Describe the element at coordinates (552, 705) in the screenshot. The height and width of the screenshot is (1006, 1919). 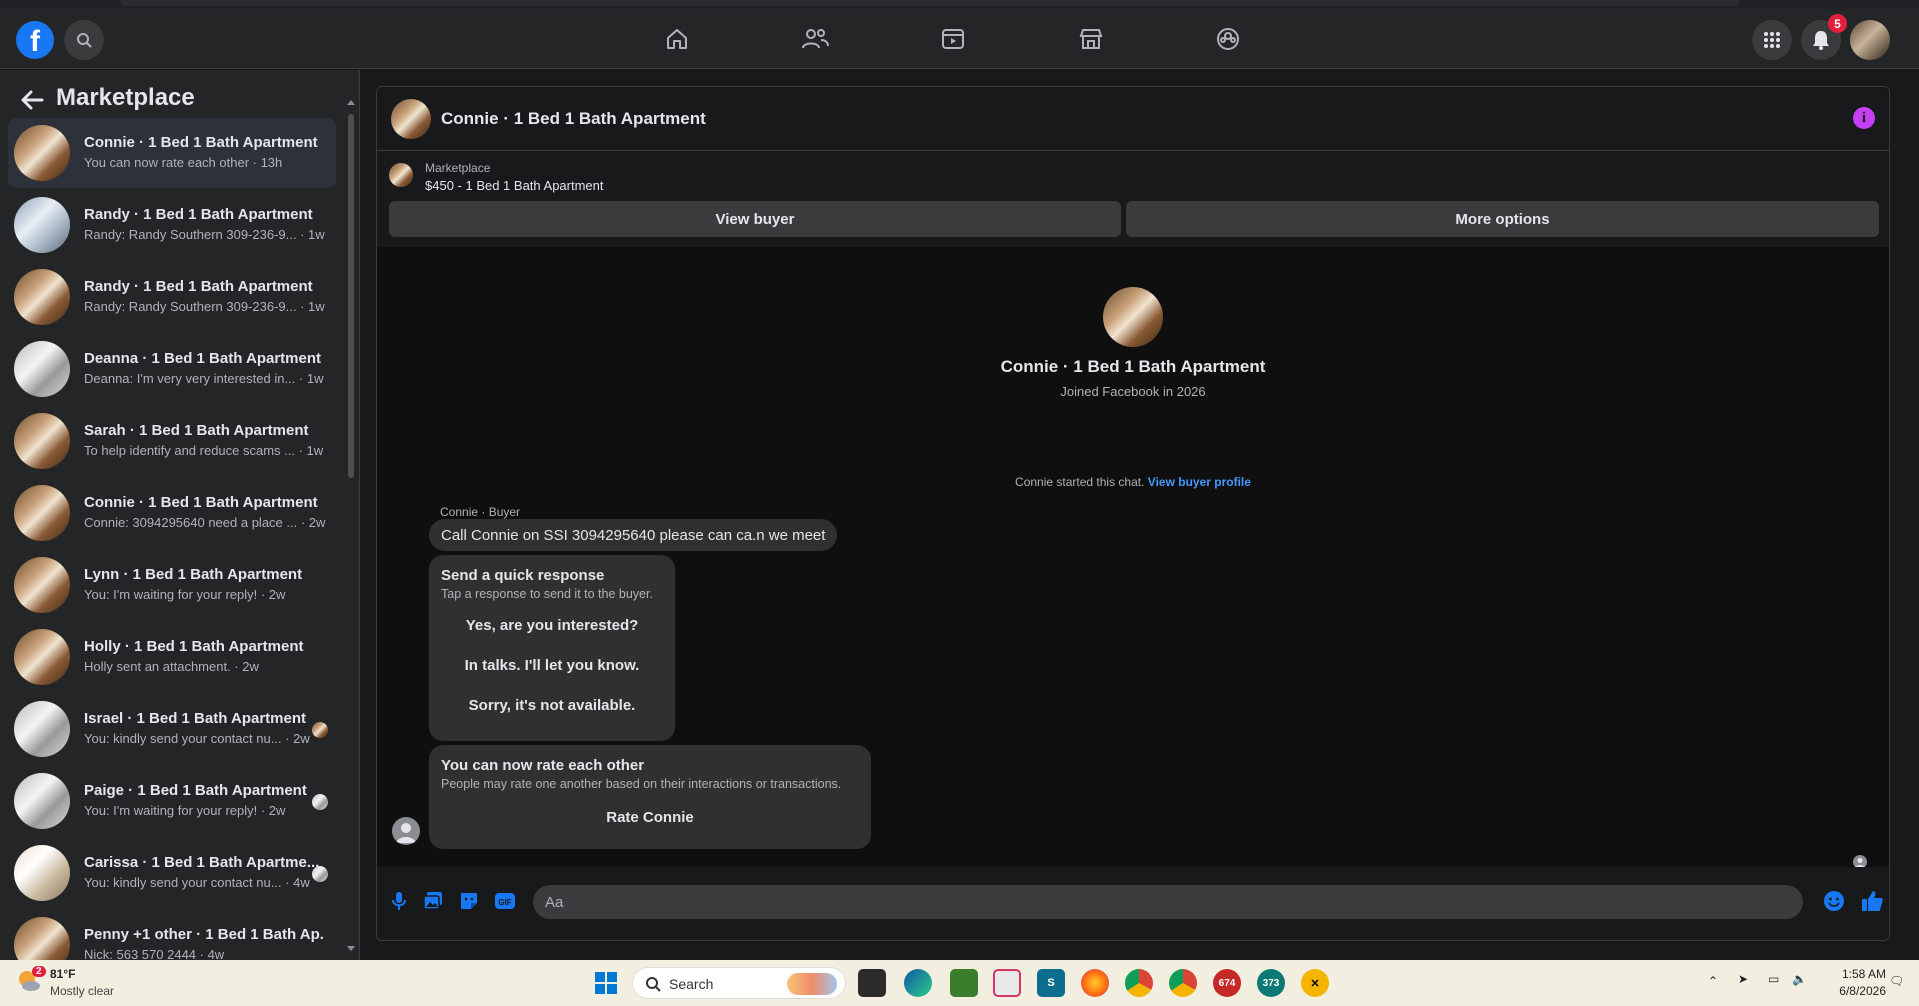
I see `quick-response-option: Sorry, it's not available.` at that location.